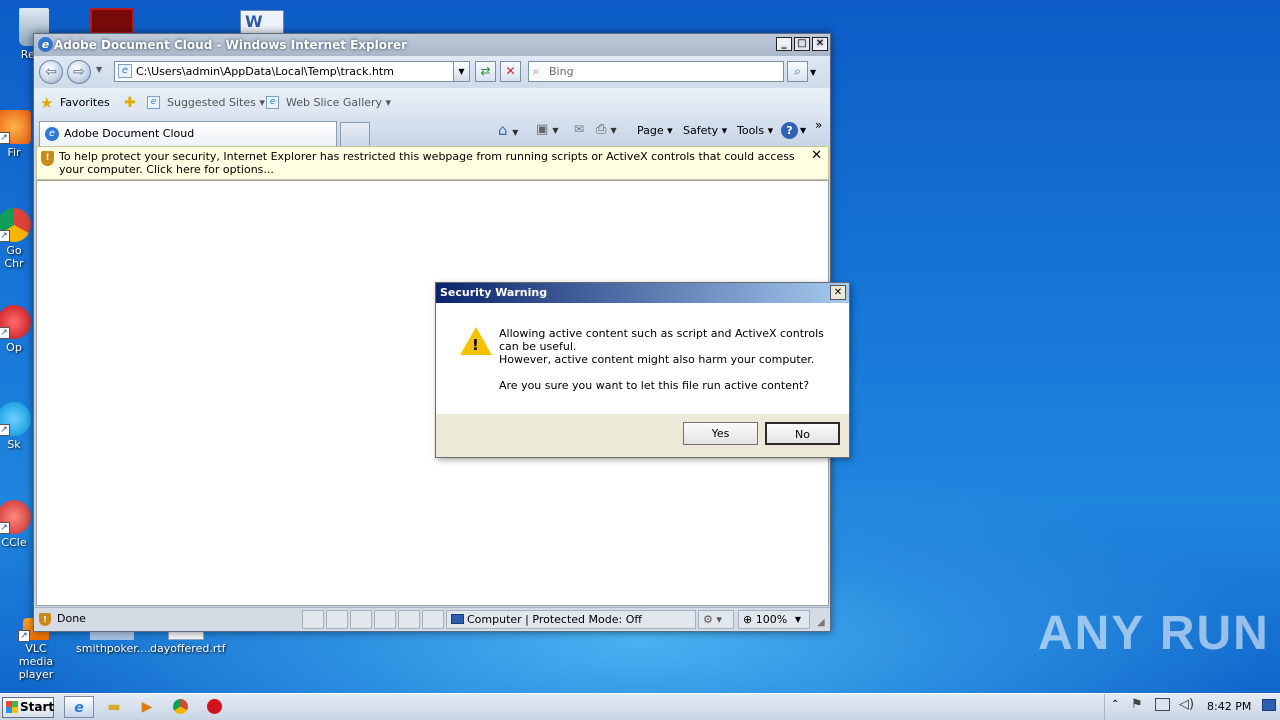  I want to click on back-button: ⇦, so click(51, 72).